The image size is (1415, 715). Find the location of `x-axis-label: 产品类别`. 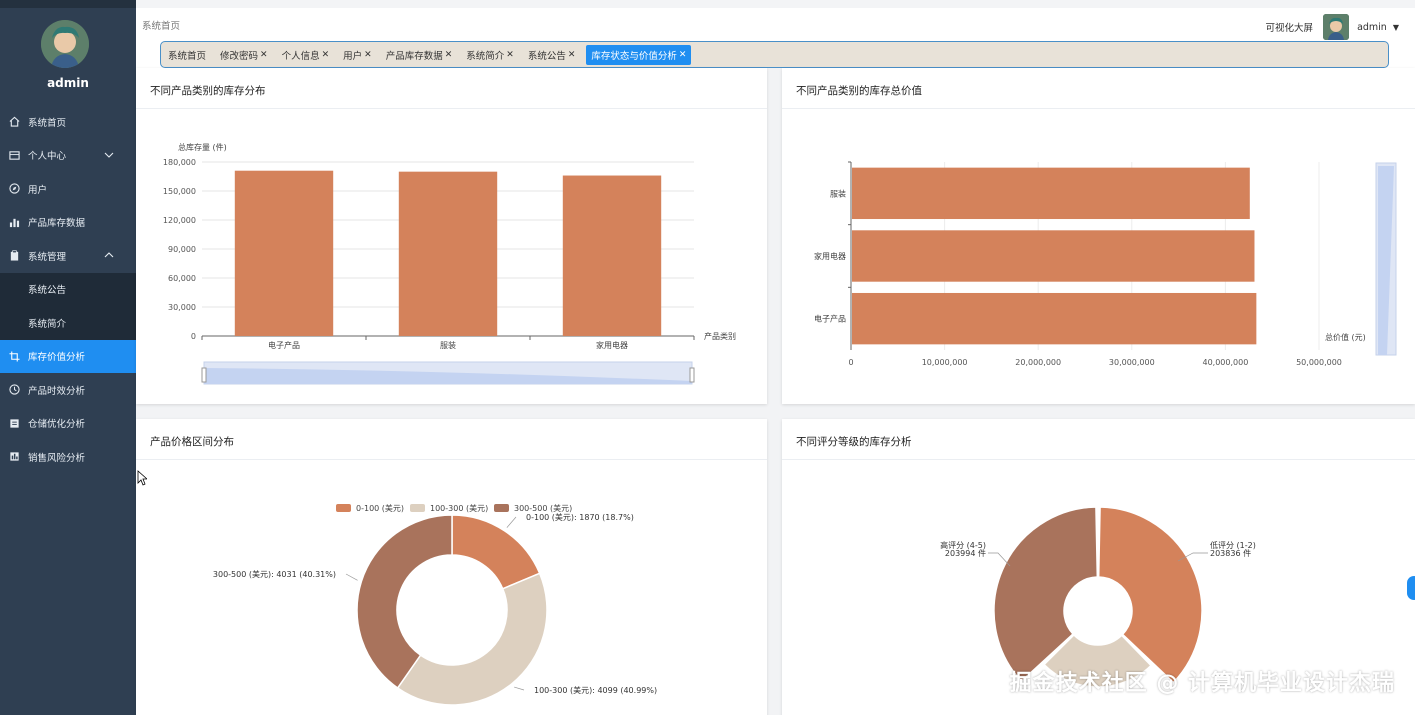

x-axis-label: 产品类别 is located at coordinates (720, 336).